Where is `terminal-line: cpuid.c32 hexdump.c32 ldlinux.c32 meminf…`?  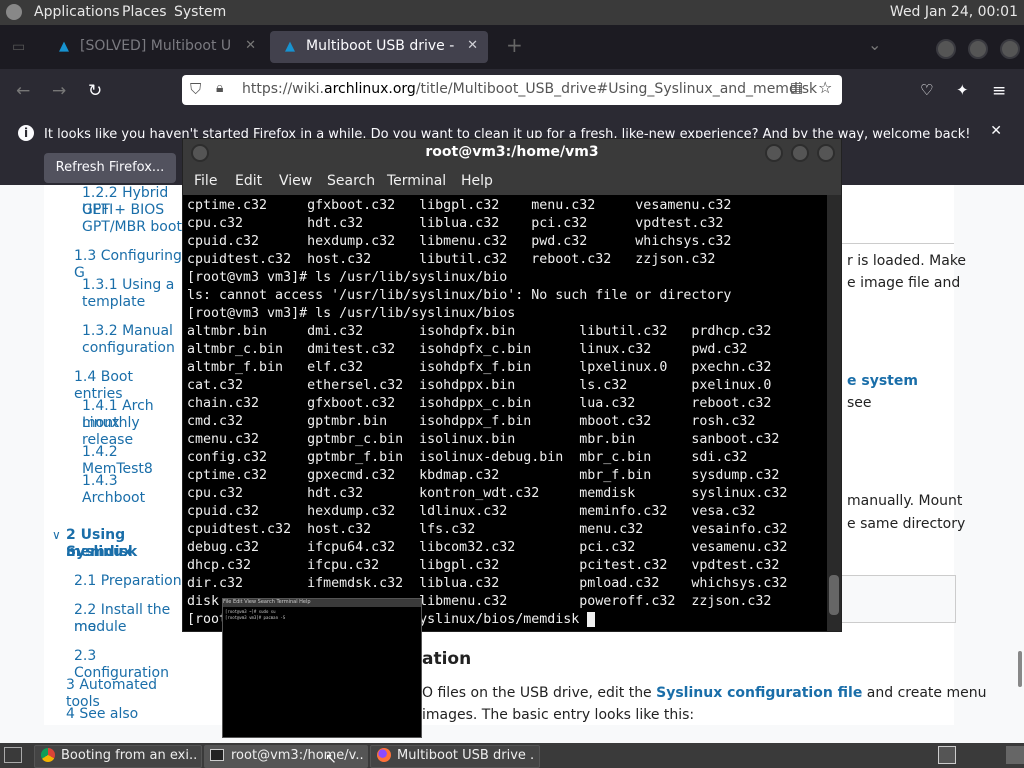 terminal-line: cpuid.c32 hexdump.c32 ldlinux.c32 meminf… is located at coordinates (471, 511).